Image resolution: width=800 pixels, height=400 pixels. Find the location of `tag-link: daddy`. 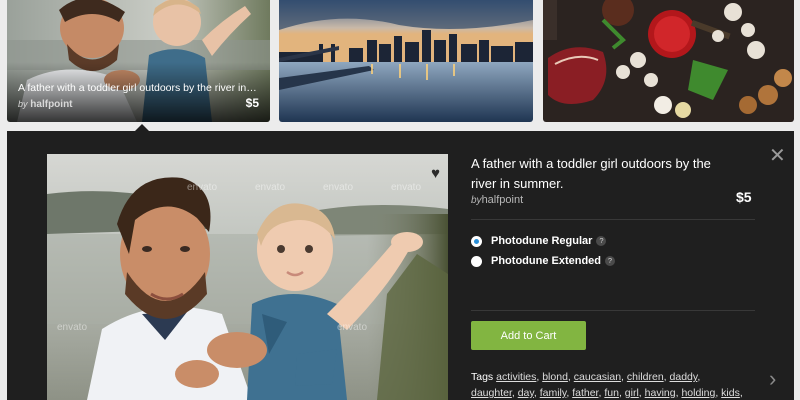

tag-link: daddy is located at coordinates (684, 377).